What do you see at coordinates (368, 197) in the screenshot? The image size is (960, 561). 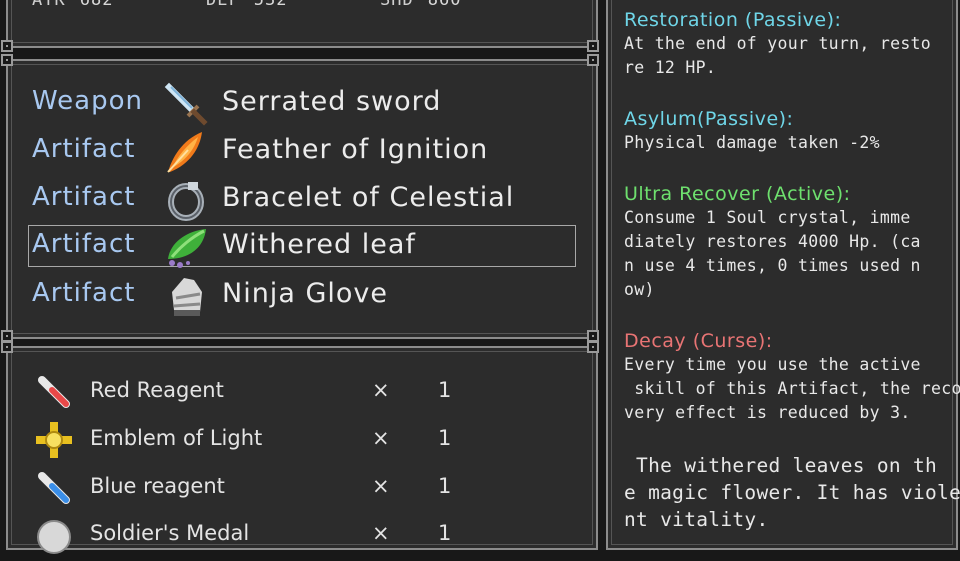 I see `equipment-item-name: Bracelet of Celestial` at bounding box center [368, 197].